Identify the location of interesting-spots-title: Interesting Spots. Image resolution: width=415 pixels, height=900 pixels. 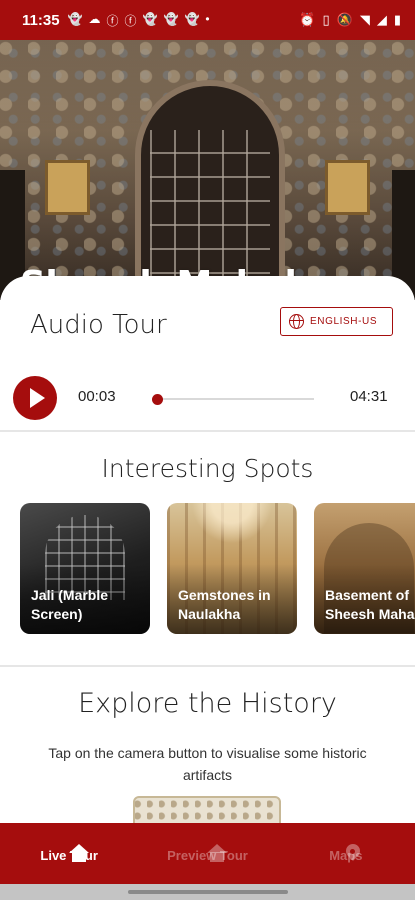
(207, 468).